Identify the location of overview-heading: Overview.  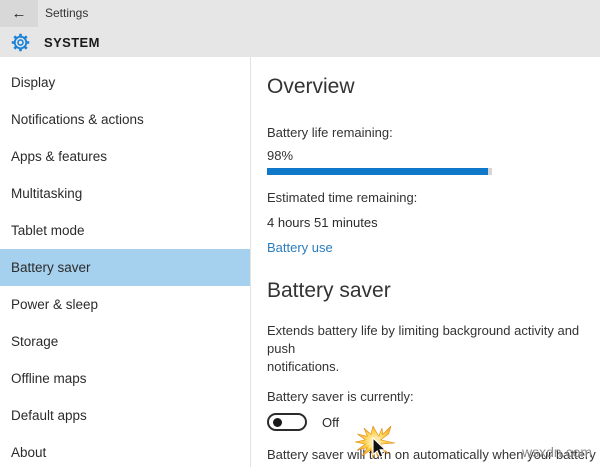
(311, 86).